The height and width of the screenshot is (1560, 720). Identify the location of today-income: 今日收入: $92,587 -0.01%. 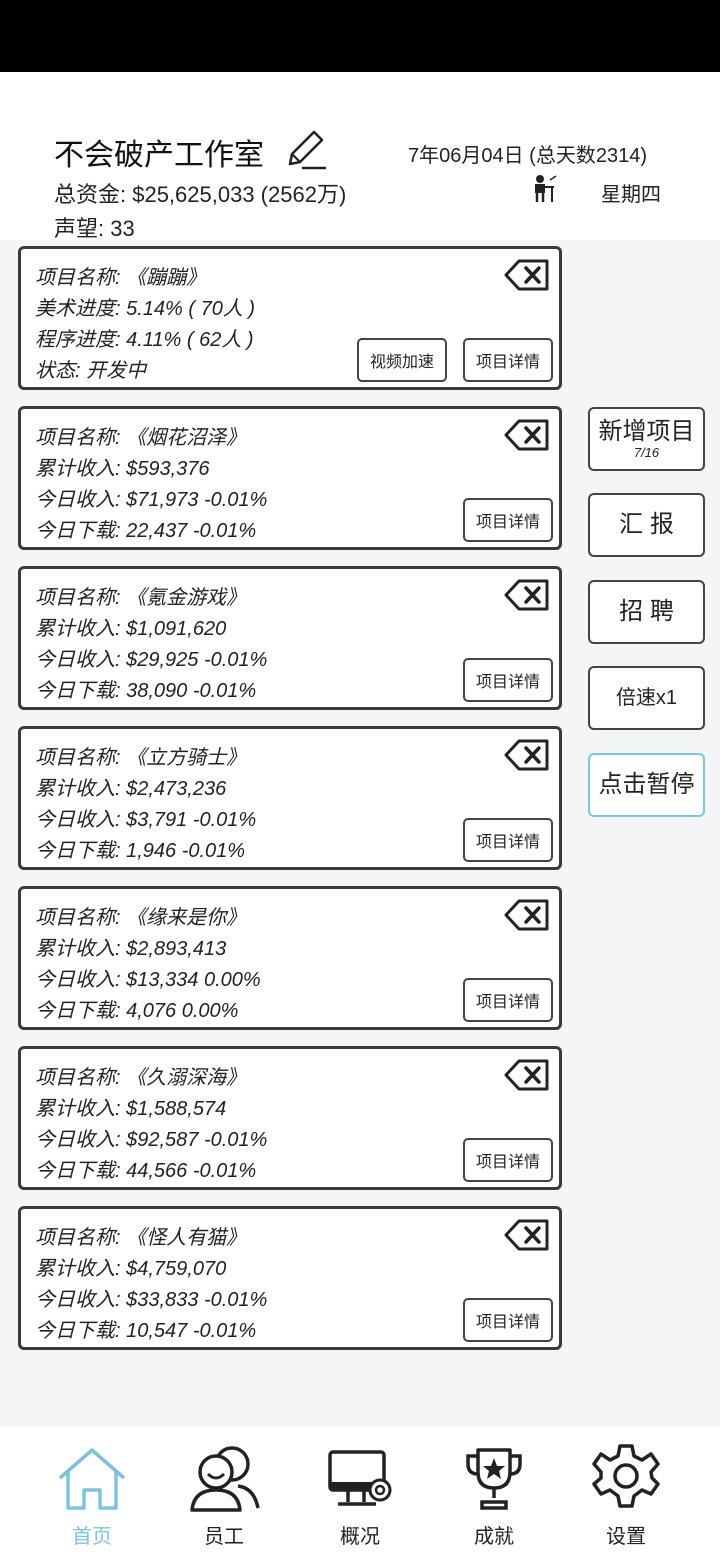
(151, 1140).